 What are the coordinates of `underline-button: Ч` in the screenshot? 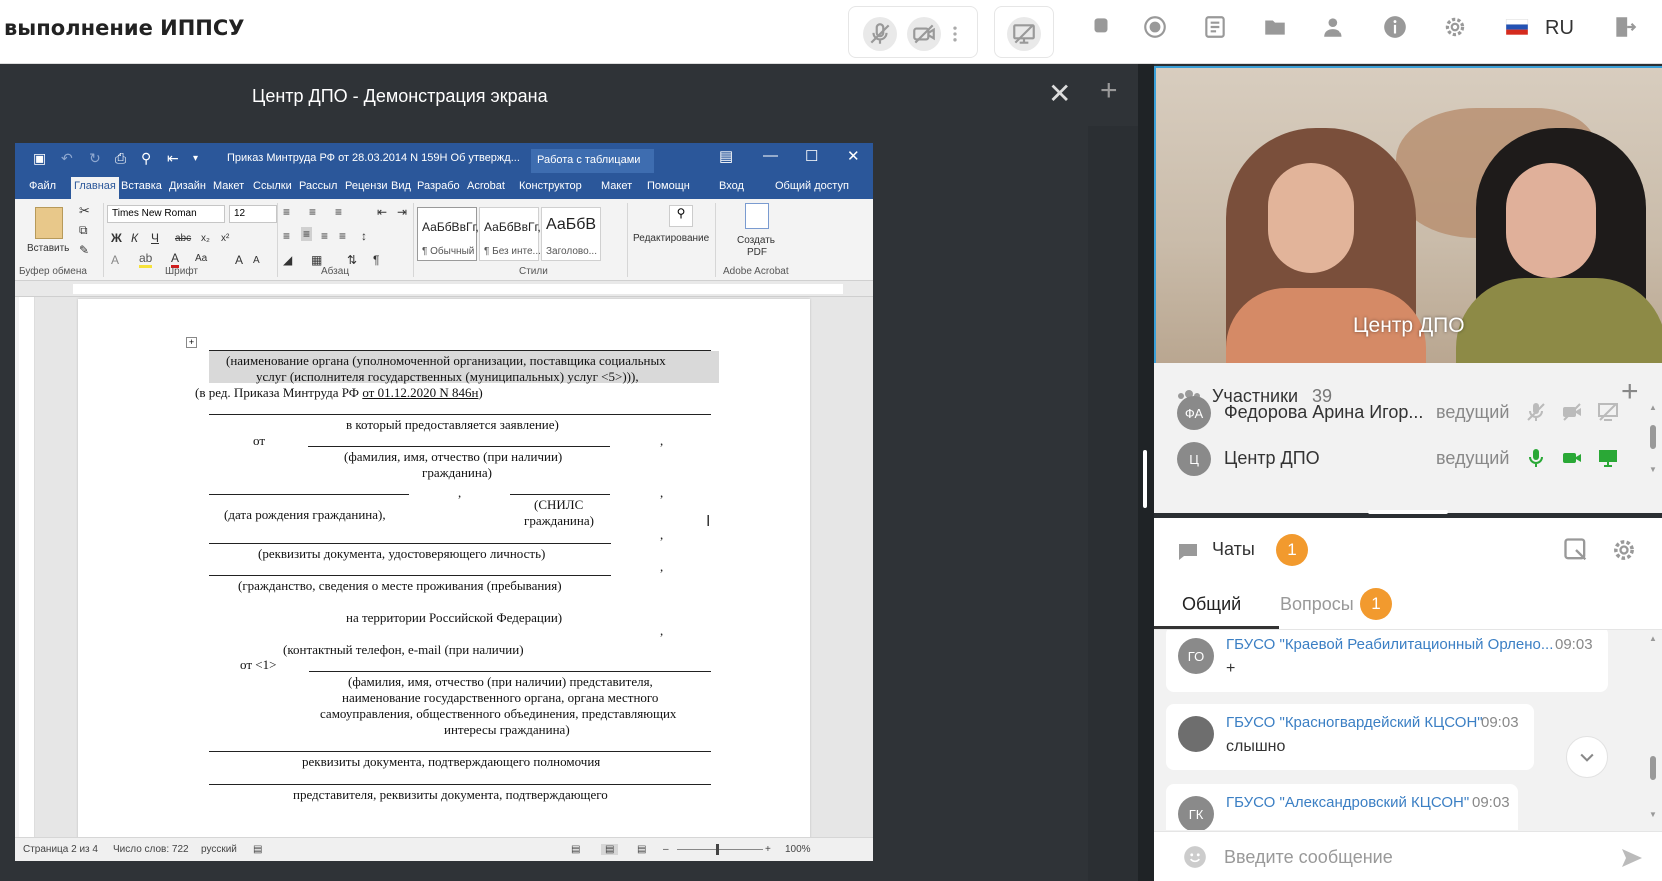 It's located at (155, 238).